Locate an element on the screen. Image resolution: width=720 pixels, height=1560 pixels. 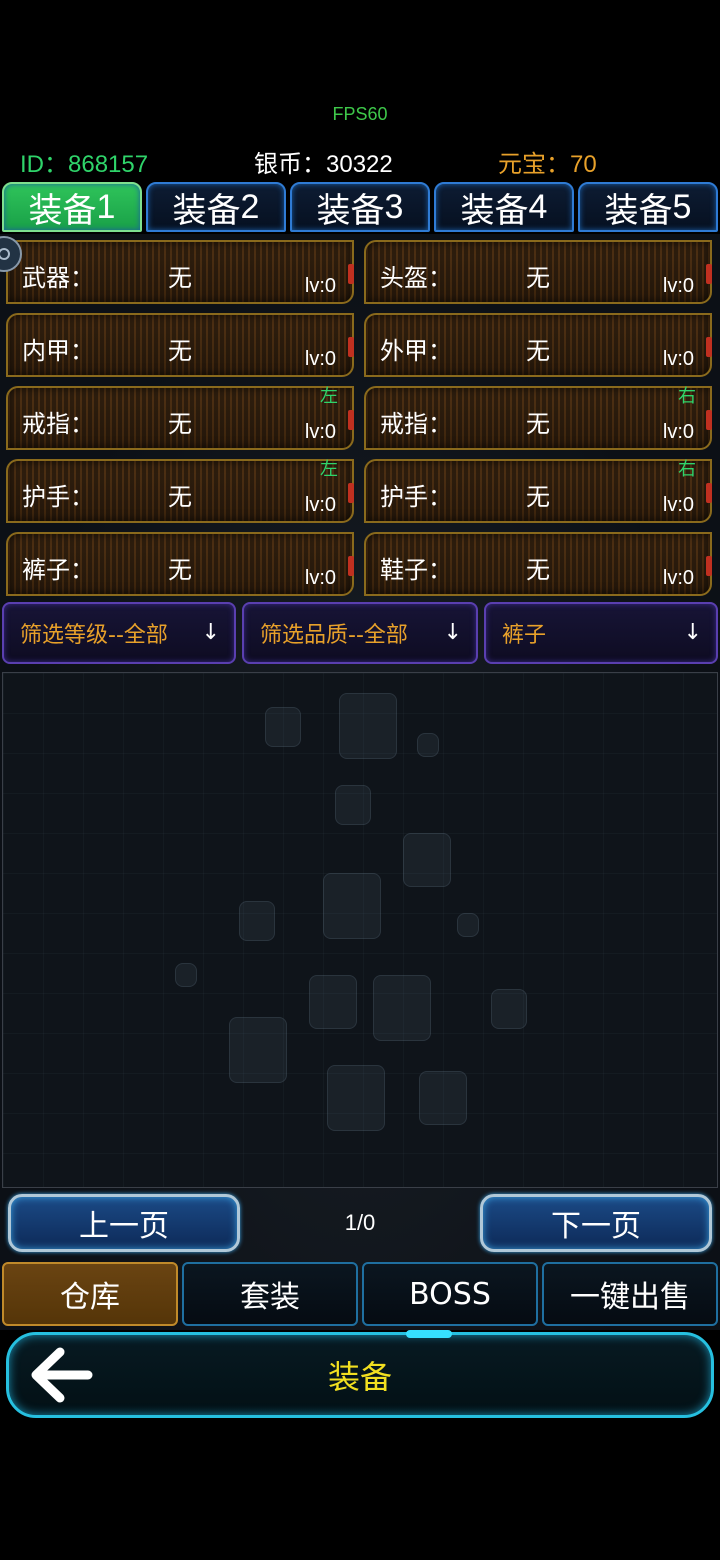
filter-quality-dropdown: 筛选品质--全部 ↓ is located at coordinates (360, 633).